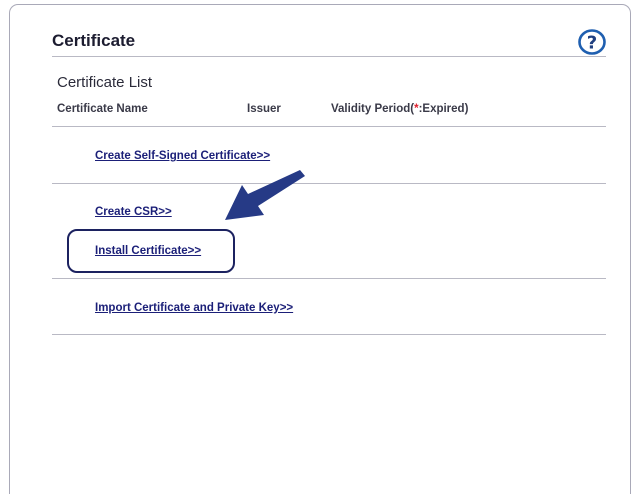 This screenshot has width=638, height=494. I want to click on header-divider, so click(329, 56).